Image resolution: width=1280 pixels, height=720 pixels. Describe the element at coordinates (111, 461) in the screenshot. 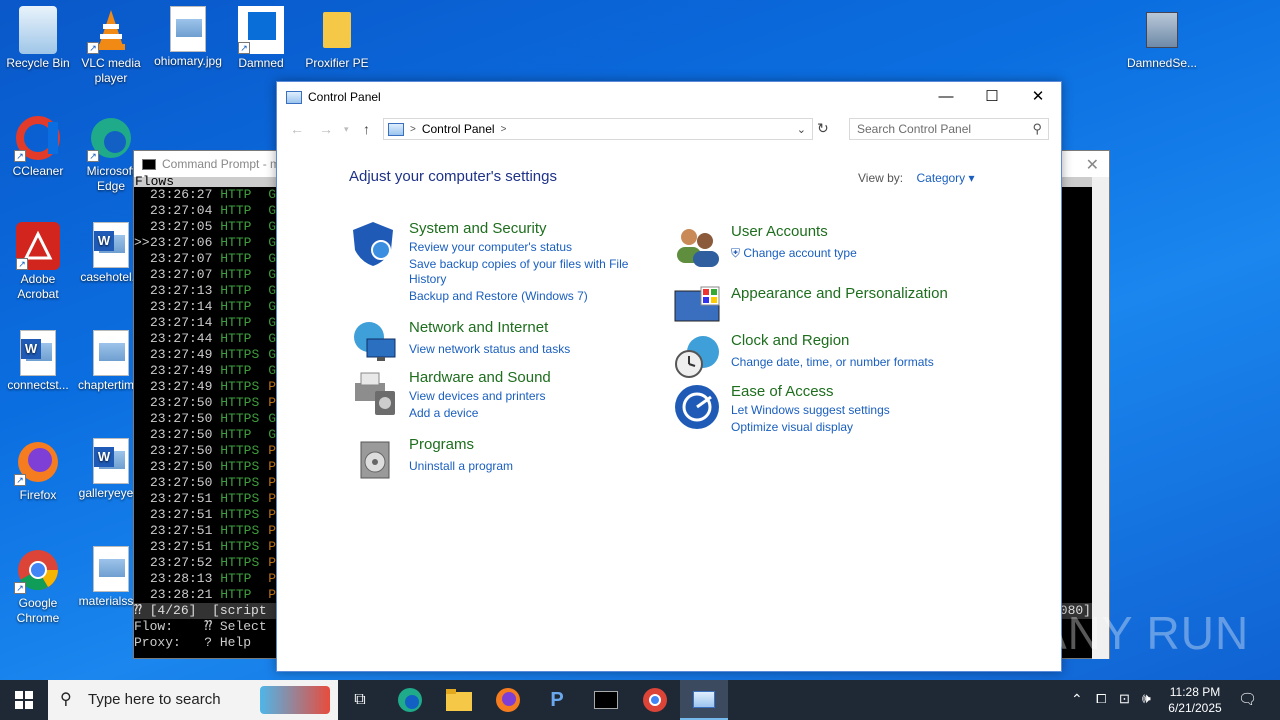

I see `word-document-icon: W` at that location.